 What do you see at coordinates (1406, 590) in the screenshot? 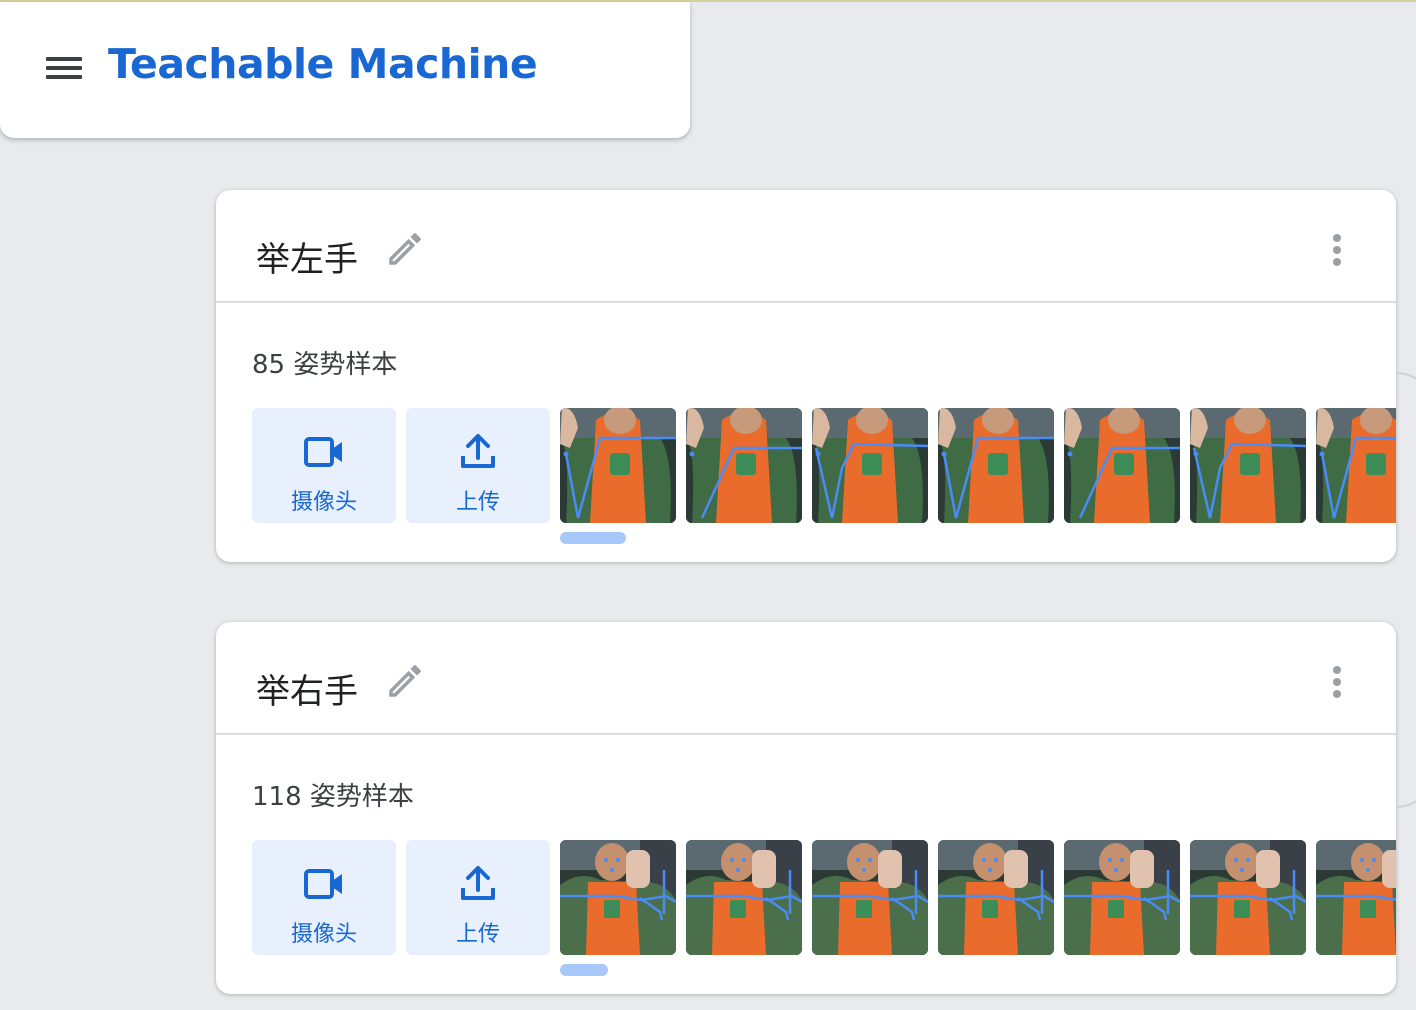
I see `side-connector` at bounding box center [1406, 590].